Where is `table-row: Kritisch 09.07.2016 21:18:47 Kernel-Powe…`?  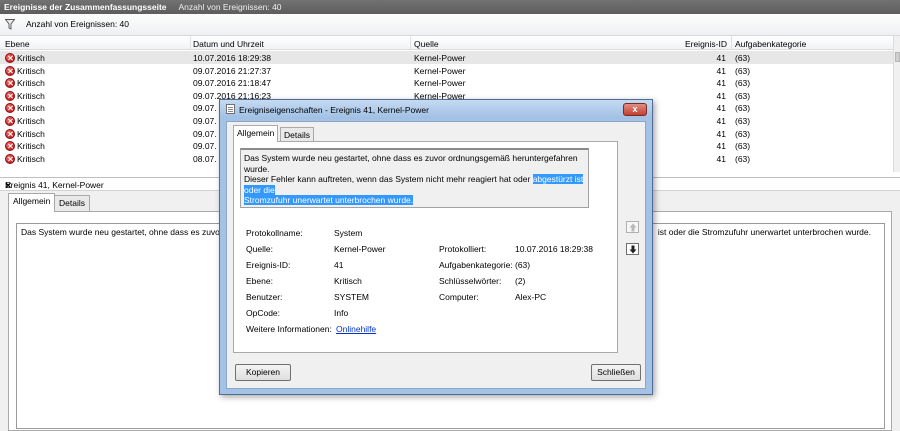
table-row: Kritisch 09.07.2016 21:18:47 Kernel-Powe… is located at coordinates (446, 82).